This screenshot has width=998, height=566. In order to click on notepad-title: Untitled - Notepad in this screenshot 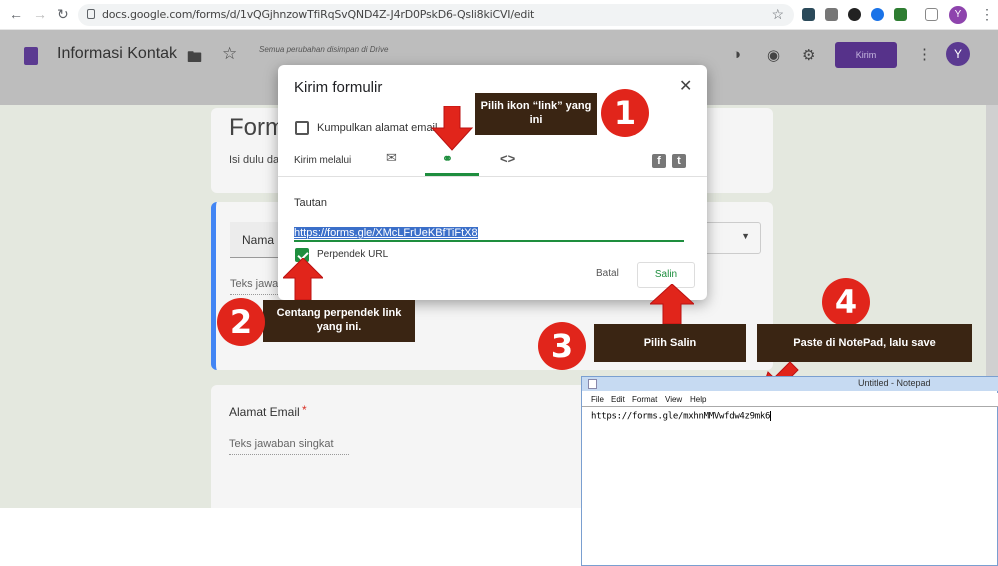, I will do `click(894, 383)`.